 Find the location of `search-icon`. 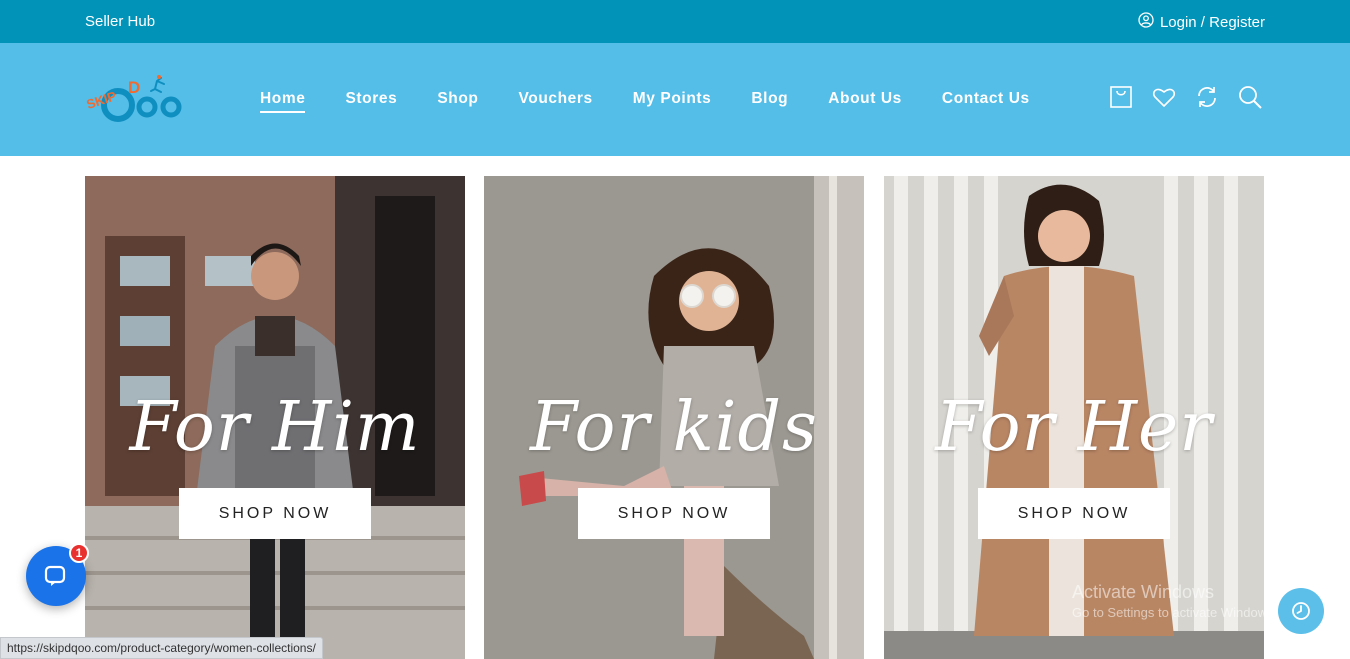

search-icon is located at coordinates (1250, 97).